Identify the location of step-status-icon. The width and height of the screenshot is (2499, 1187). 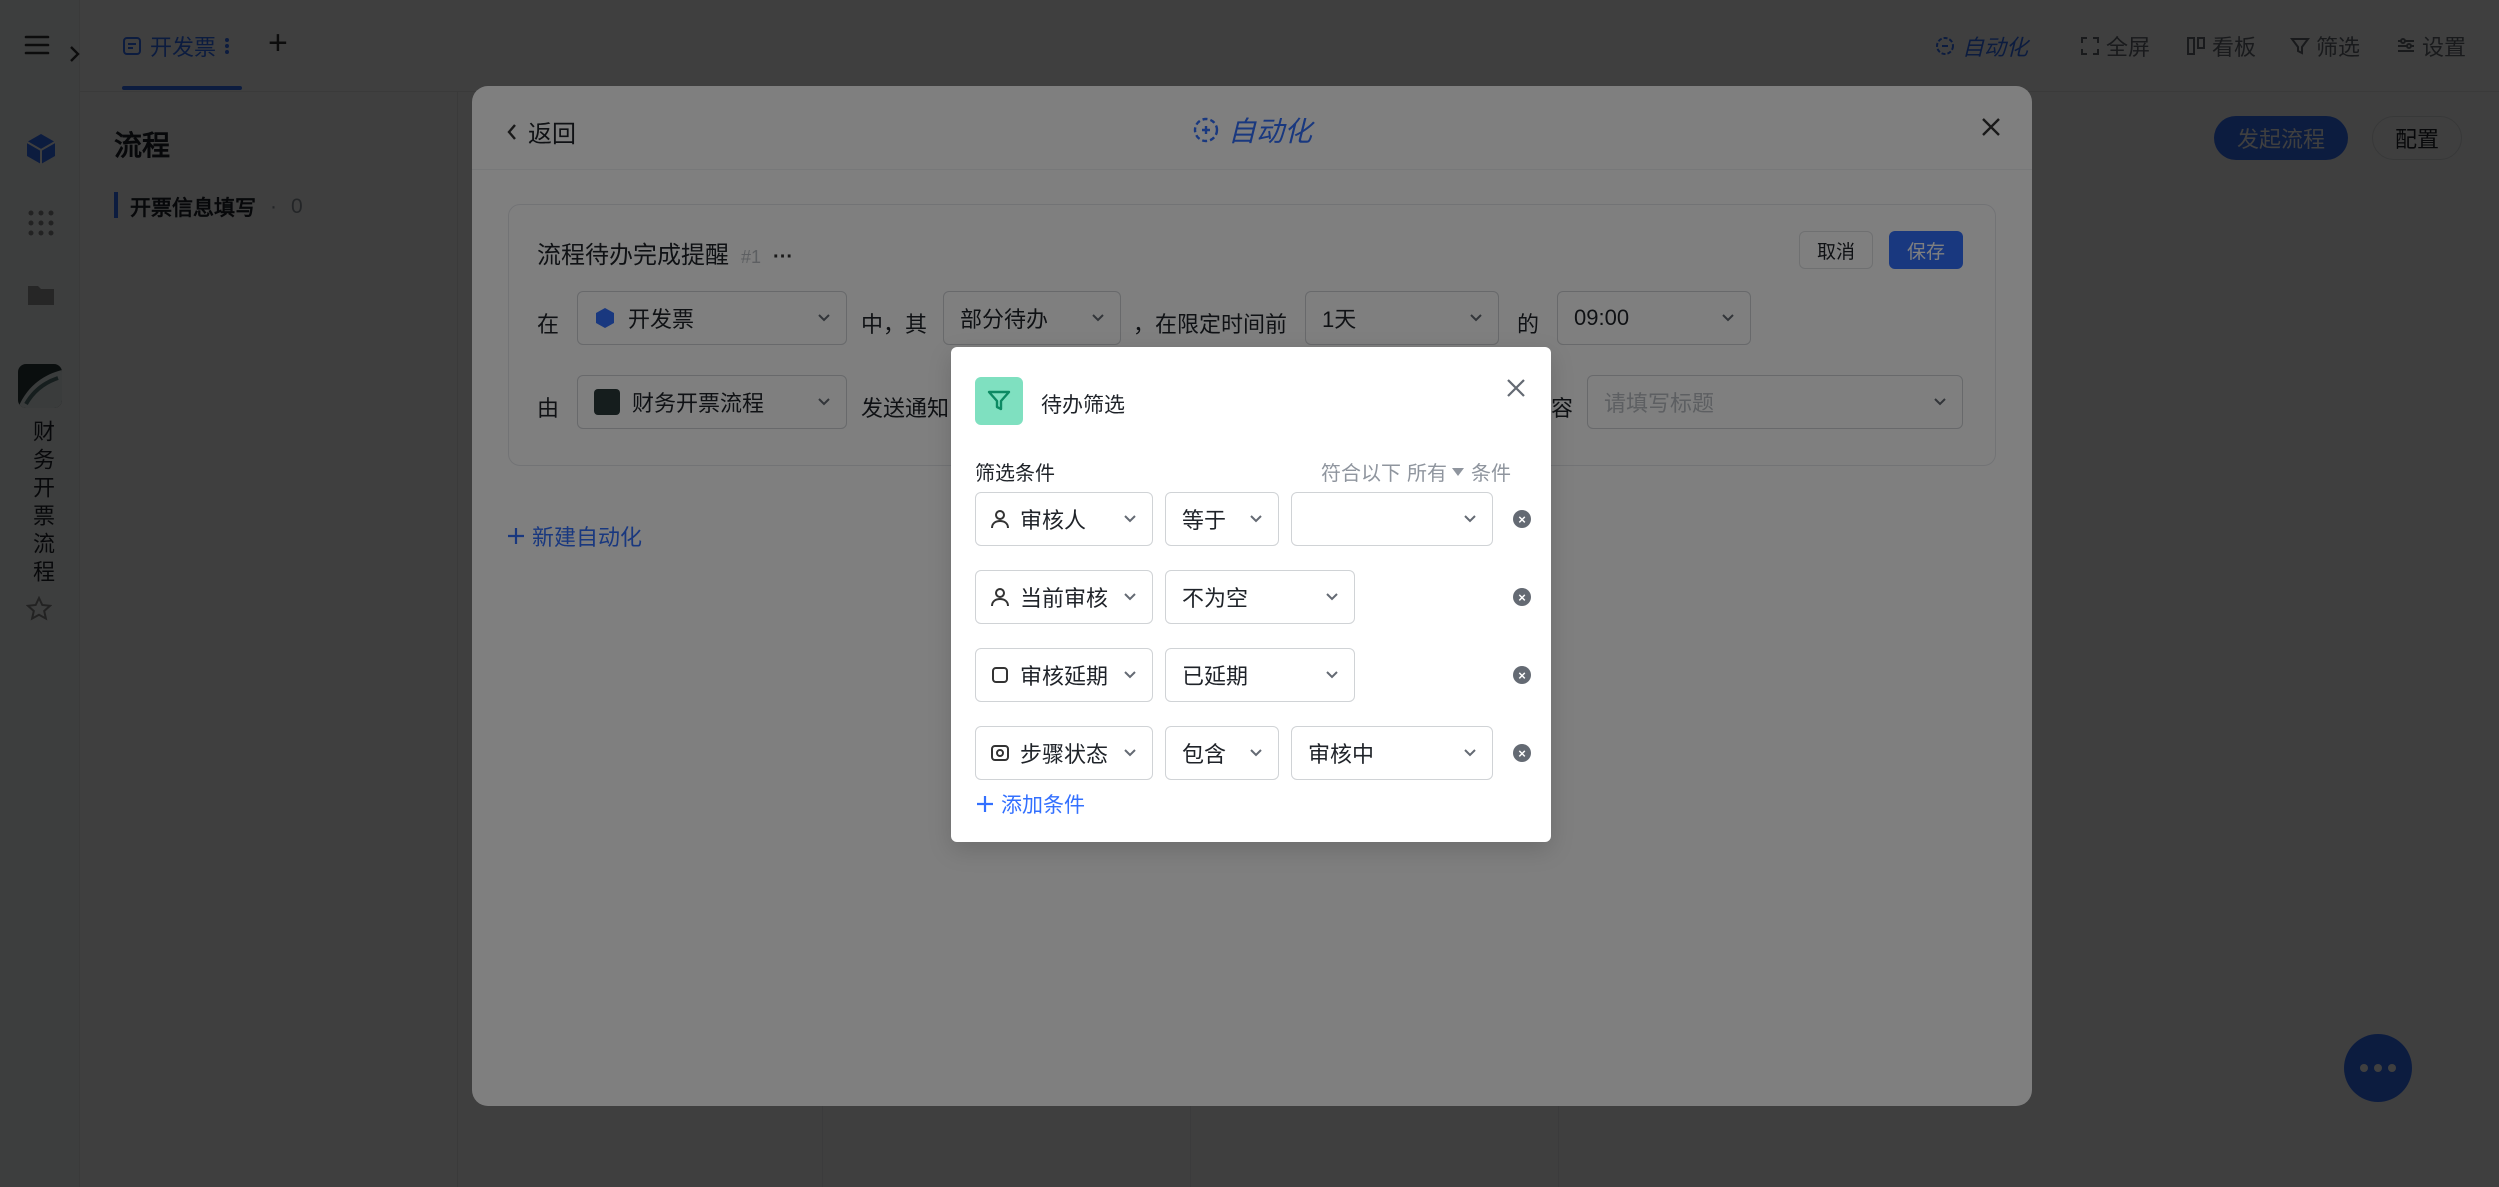
(1000, 753).